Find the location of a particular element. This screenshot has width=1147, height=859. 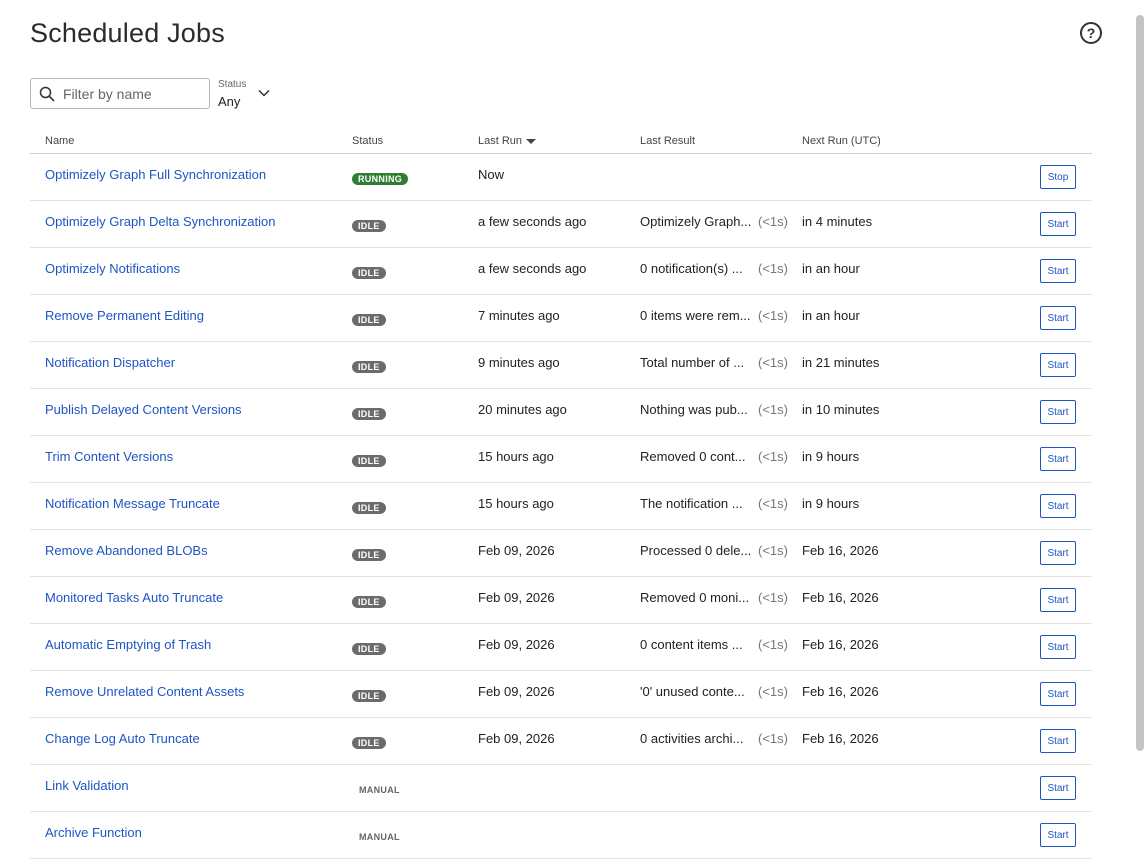

job-name-link: Notification Message Truncate is located at coordinates (132, 503).